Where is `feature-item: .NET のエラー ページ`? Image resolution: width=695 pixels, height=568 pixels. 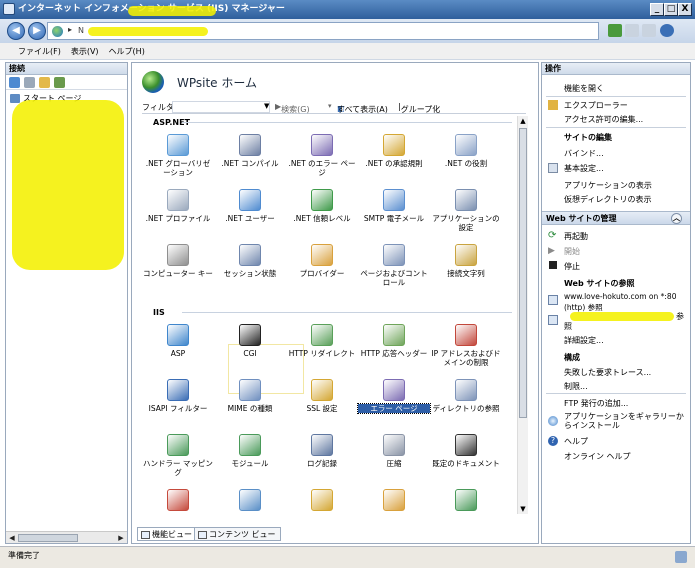 feature-item: .NET のエラー ページ is located at coordinates (322, 155).